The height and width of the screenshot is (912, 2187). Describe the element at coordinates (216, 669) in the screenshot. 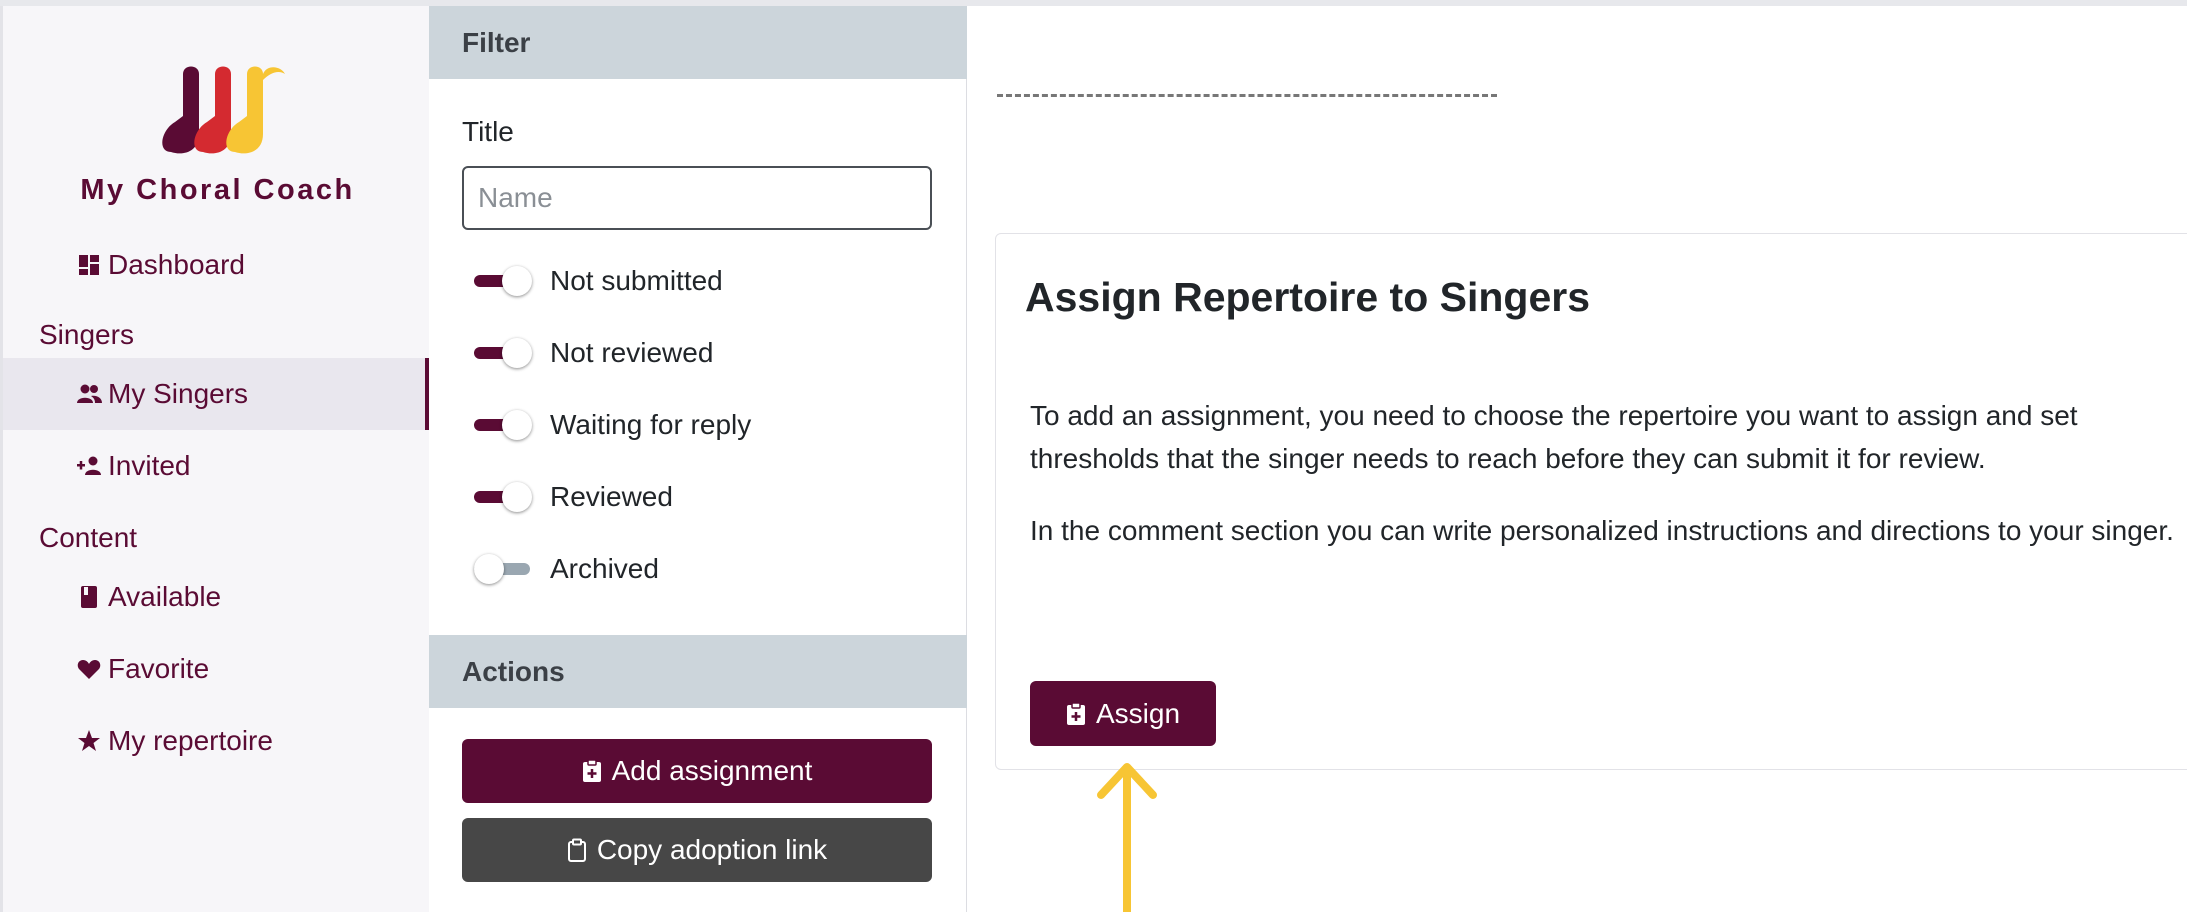

I see `sidebar-item-favorite: Favorite` at that location.